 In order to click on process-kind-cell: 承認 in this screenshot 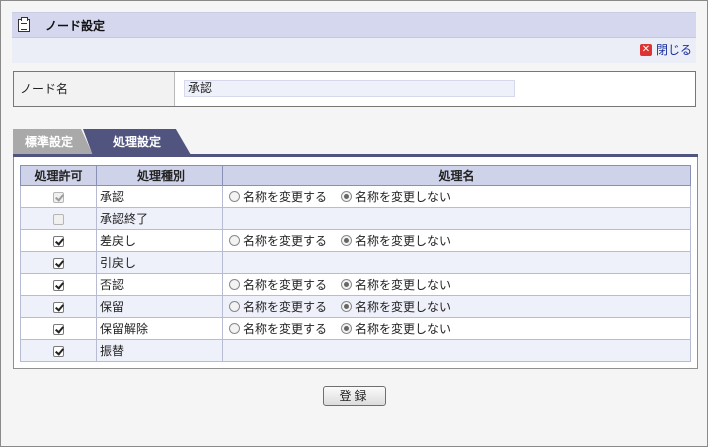, I will do `click(159, 196)`.